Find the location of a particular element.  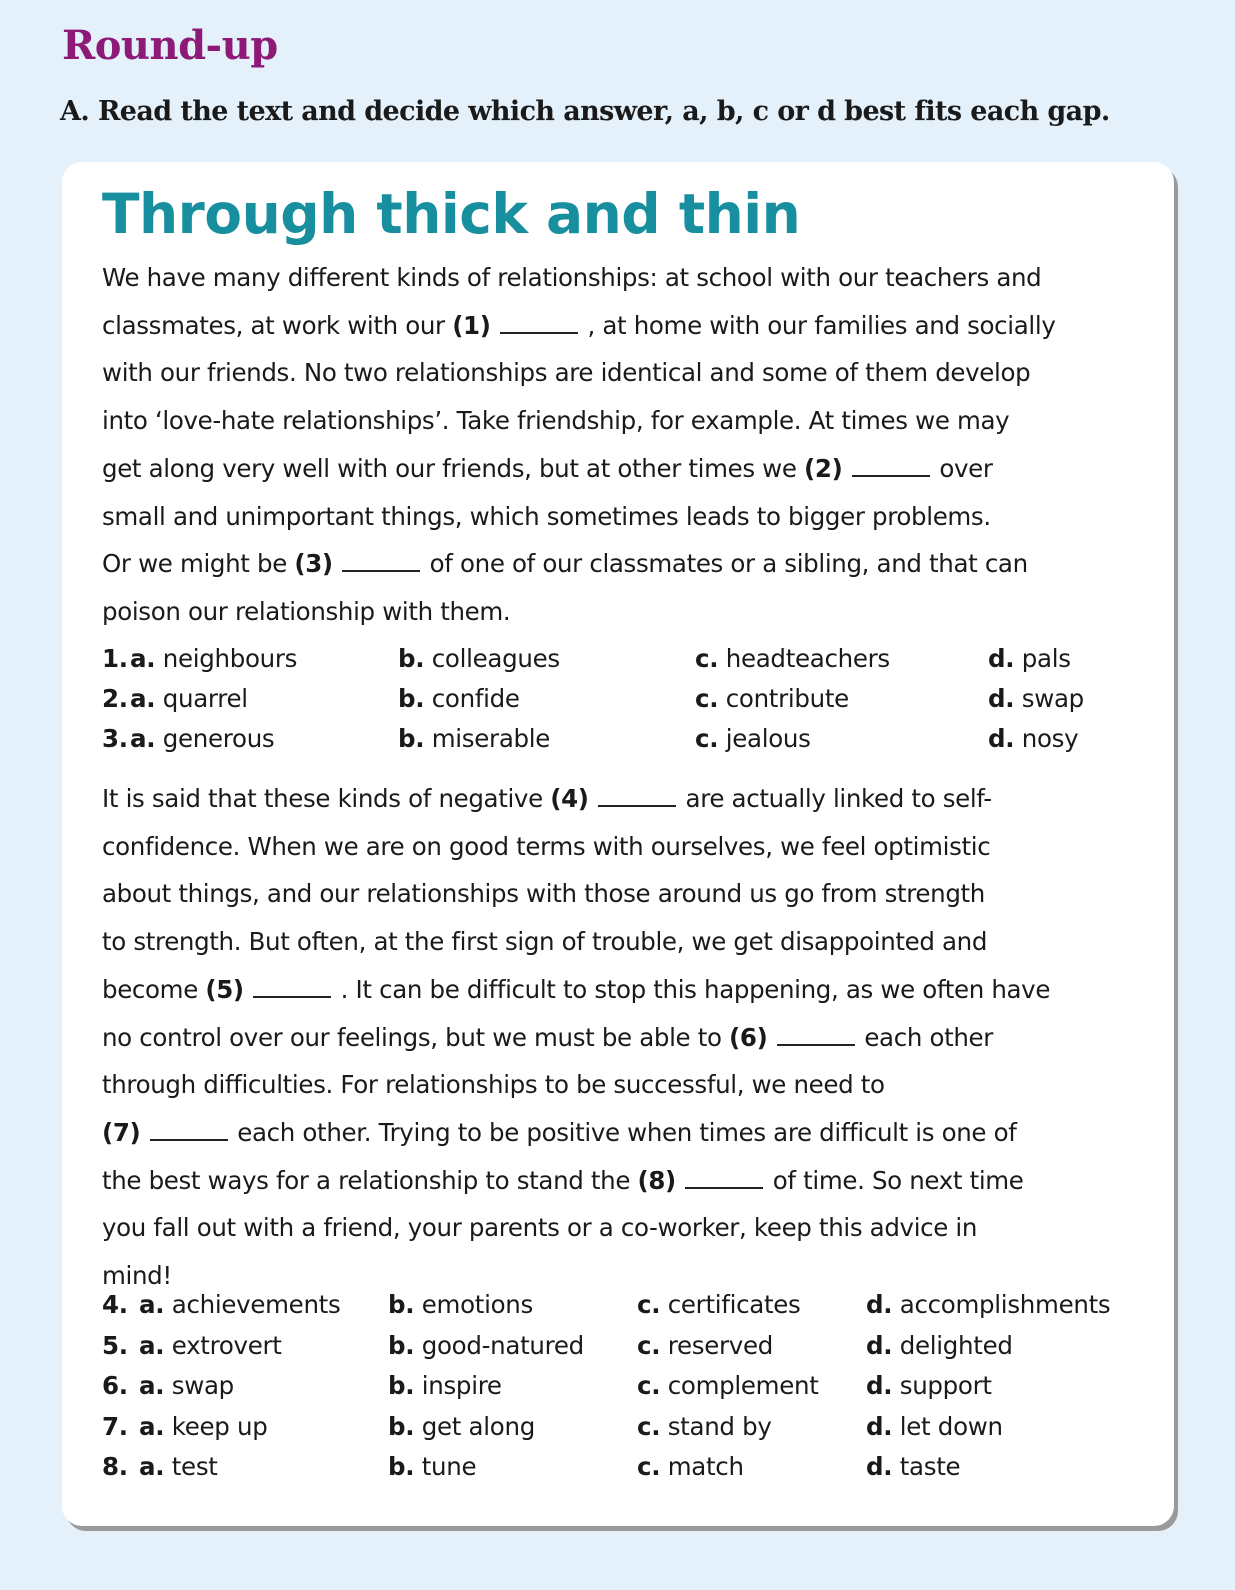

option-b: b. miserable is located at coordinates (474, 738).